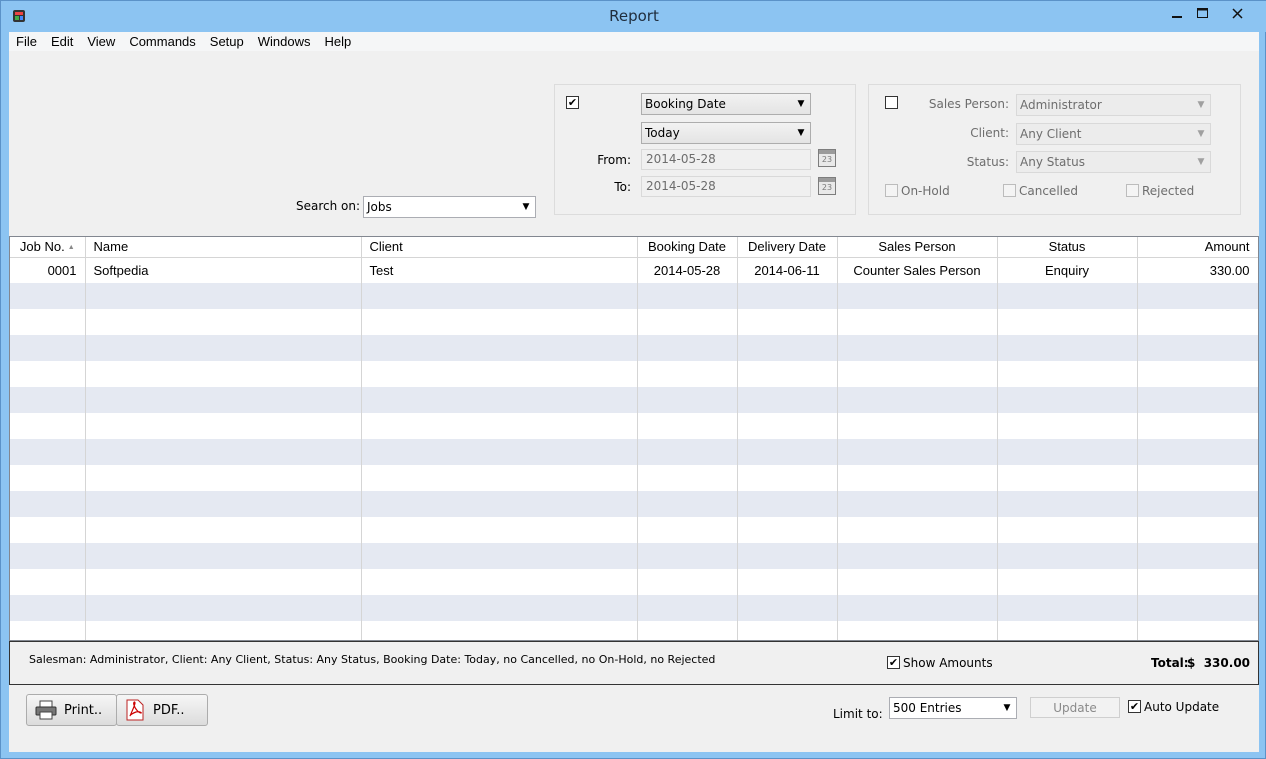  I want to click on client-label: Client:, so click(989, 133).